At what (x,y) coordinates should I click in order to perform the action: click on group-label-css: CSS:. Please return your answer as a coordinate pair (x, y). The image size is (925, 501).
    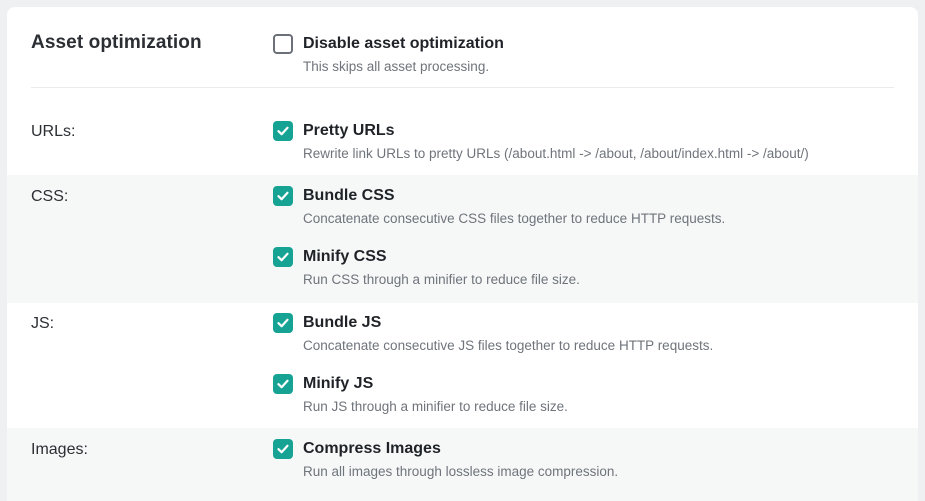
    Looking at the image, I should click on (50, 196).